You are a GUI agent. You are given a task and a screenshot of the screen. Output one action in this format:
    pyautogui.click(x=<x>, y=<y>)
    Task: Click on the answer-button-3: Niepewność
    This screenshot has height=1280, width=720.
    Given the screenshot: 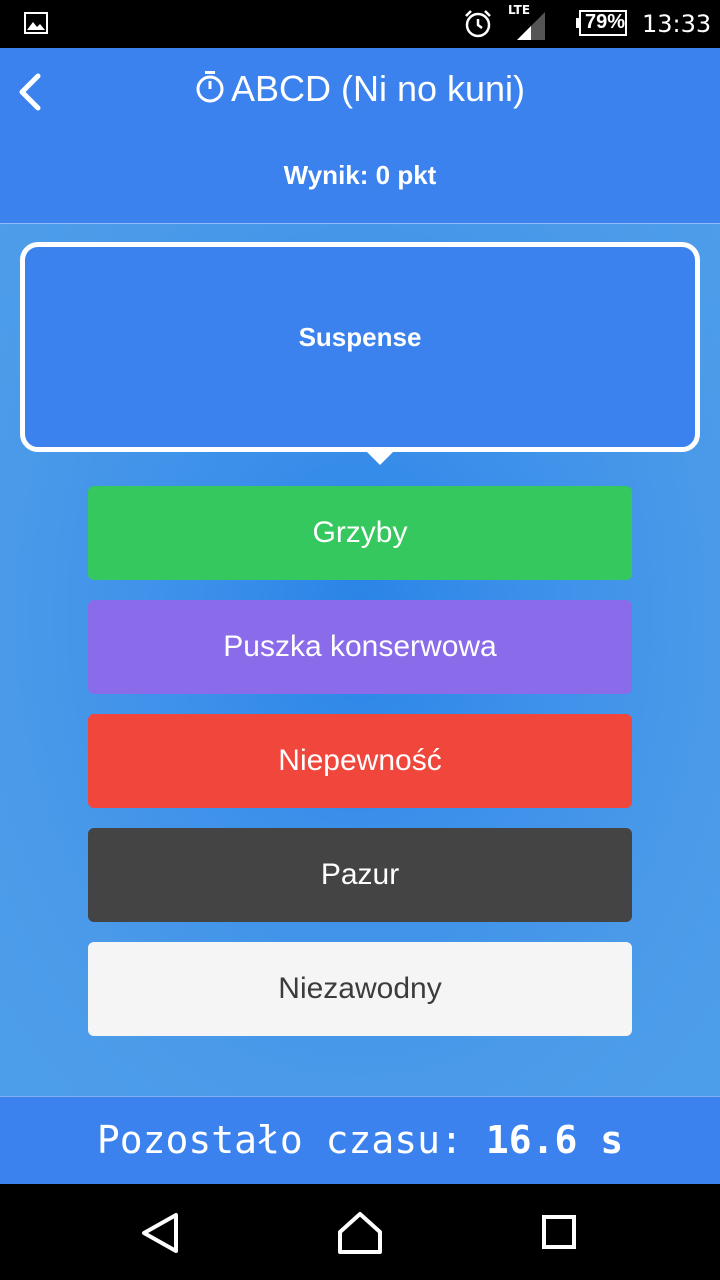 What is the action you would take?
    pyautogui.click(x=360, y=761)
    